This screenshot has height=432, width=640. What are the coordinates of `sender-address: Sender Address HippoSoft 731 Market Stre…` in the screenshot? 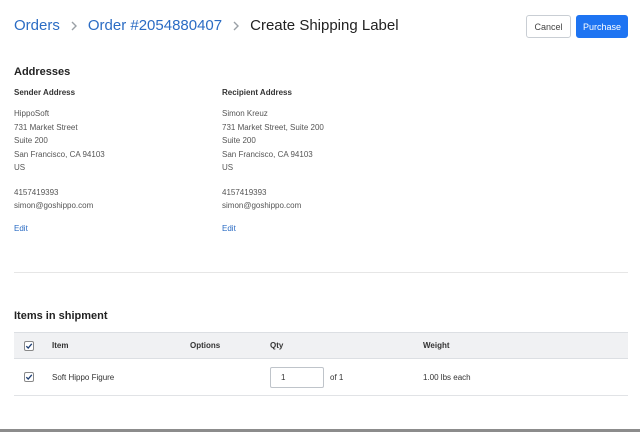 It's located at (109, 162).